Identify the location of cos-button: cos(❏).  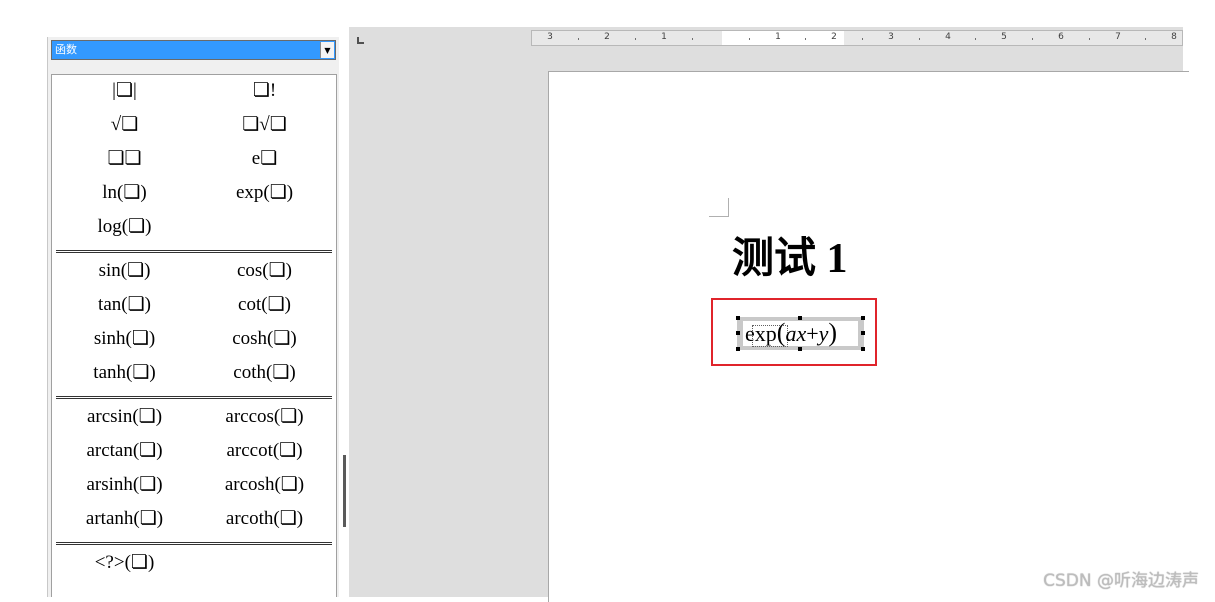
(264, 271).